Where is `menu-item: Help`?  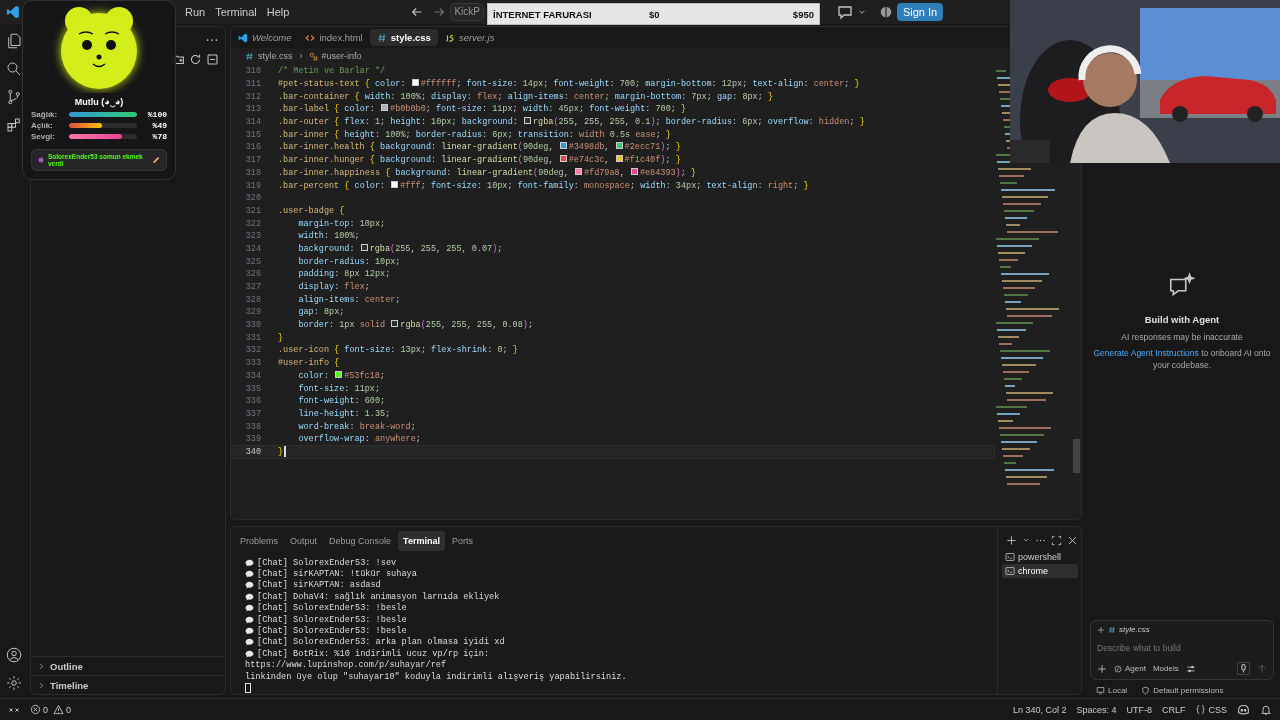 menu-item: Help is located at coordinates (278, 12).